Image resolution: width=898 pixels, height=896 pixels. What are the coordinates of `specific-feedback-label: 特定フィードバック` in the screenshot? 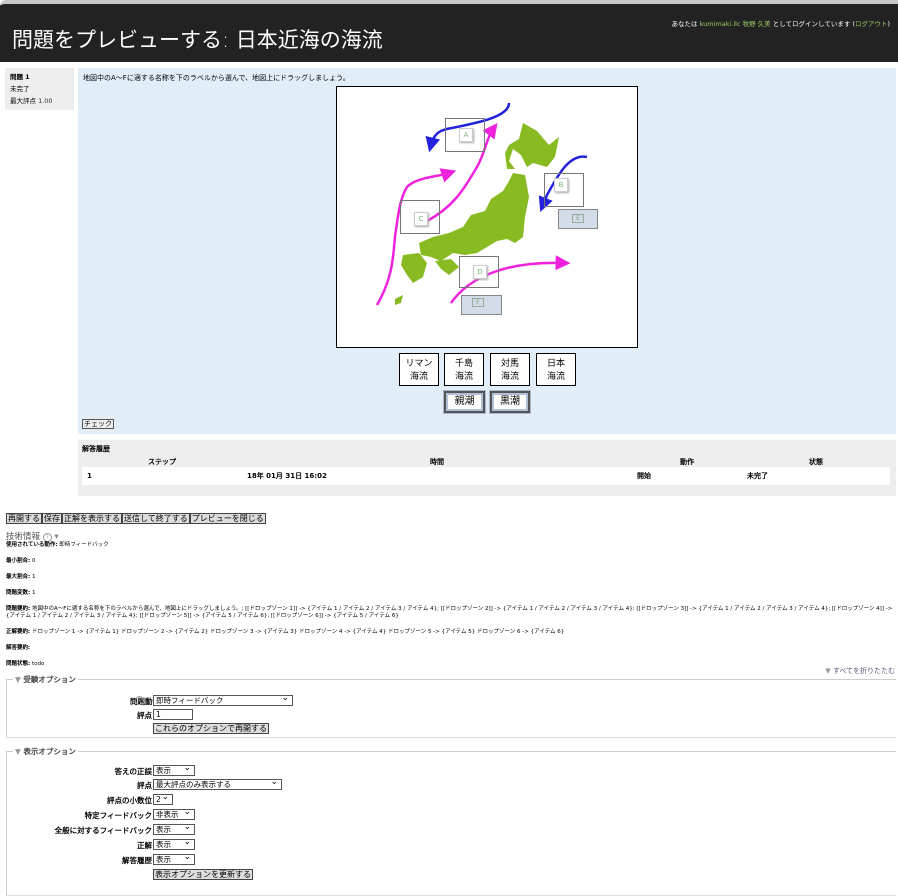 It's located at (118, 815).